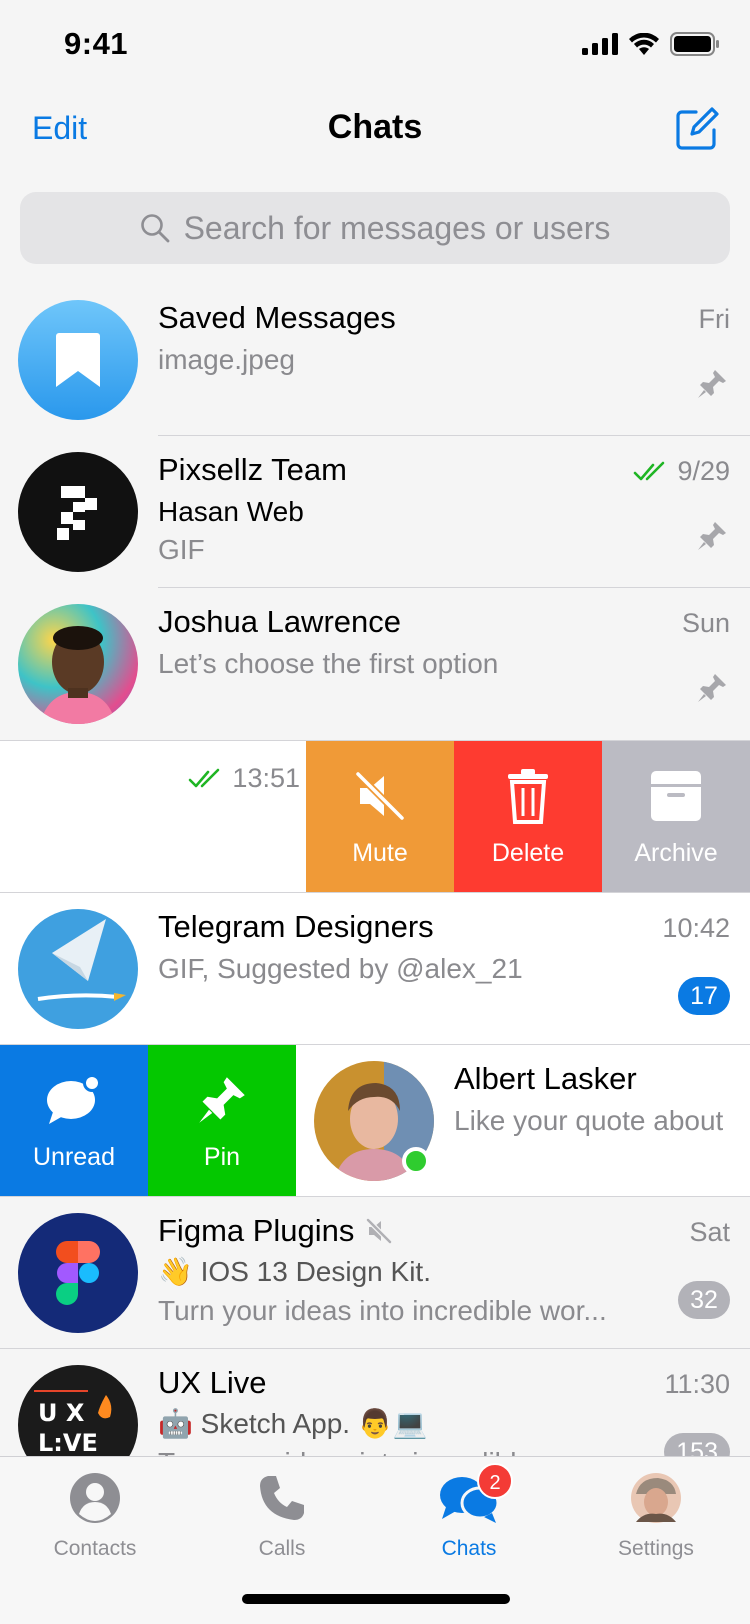  Describe the element at coordinates (469, 1548) in the screenshot. I see `tab-label: Chats` at that location.